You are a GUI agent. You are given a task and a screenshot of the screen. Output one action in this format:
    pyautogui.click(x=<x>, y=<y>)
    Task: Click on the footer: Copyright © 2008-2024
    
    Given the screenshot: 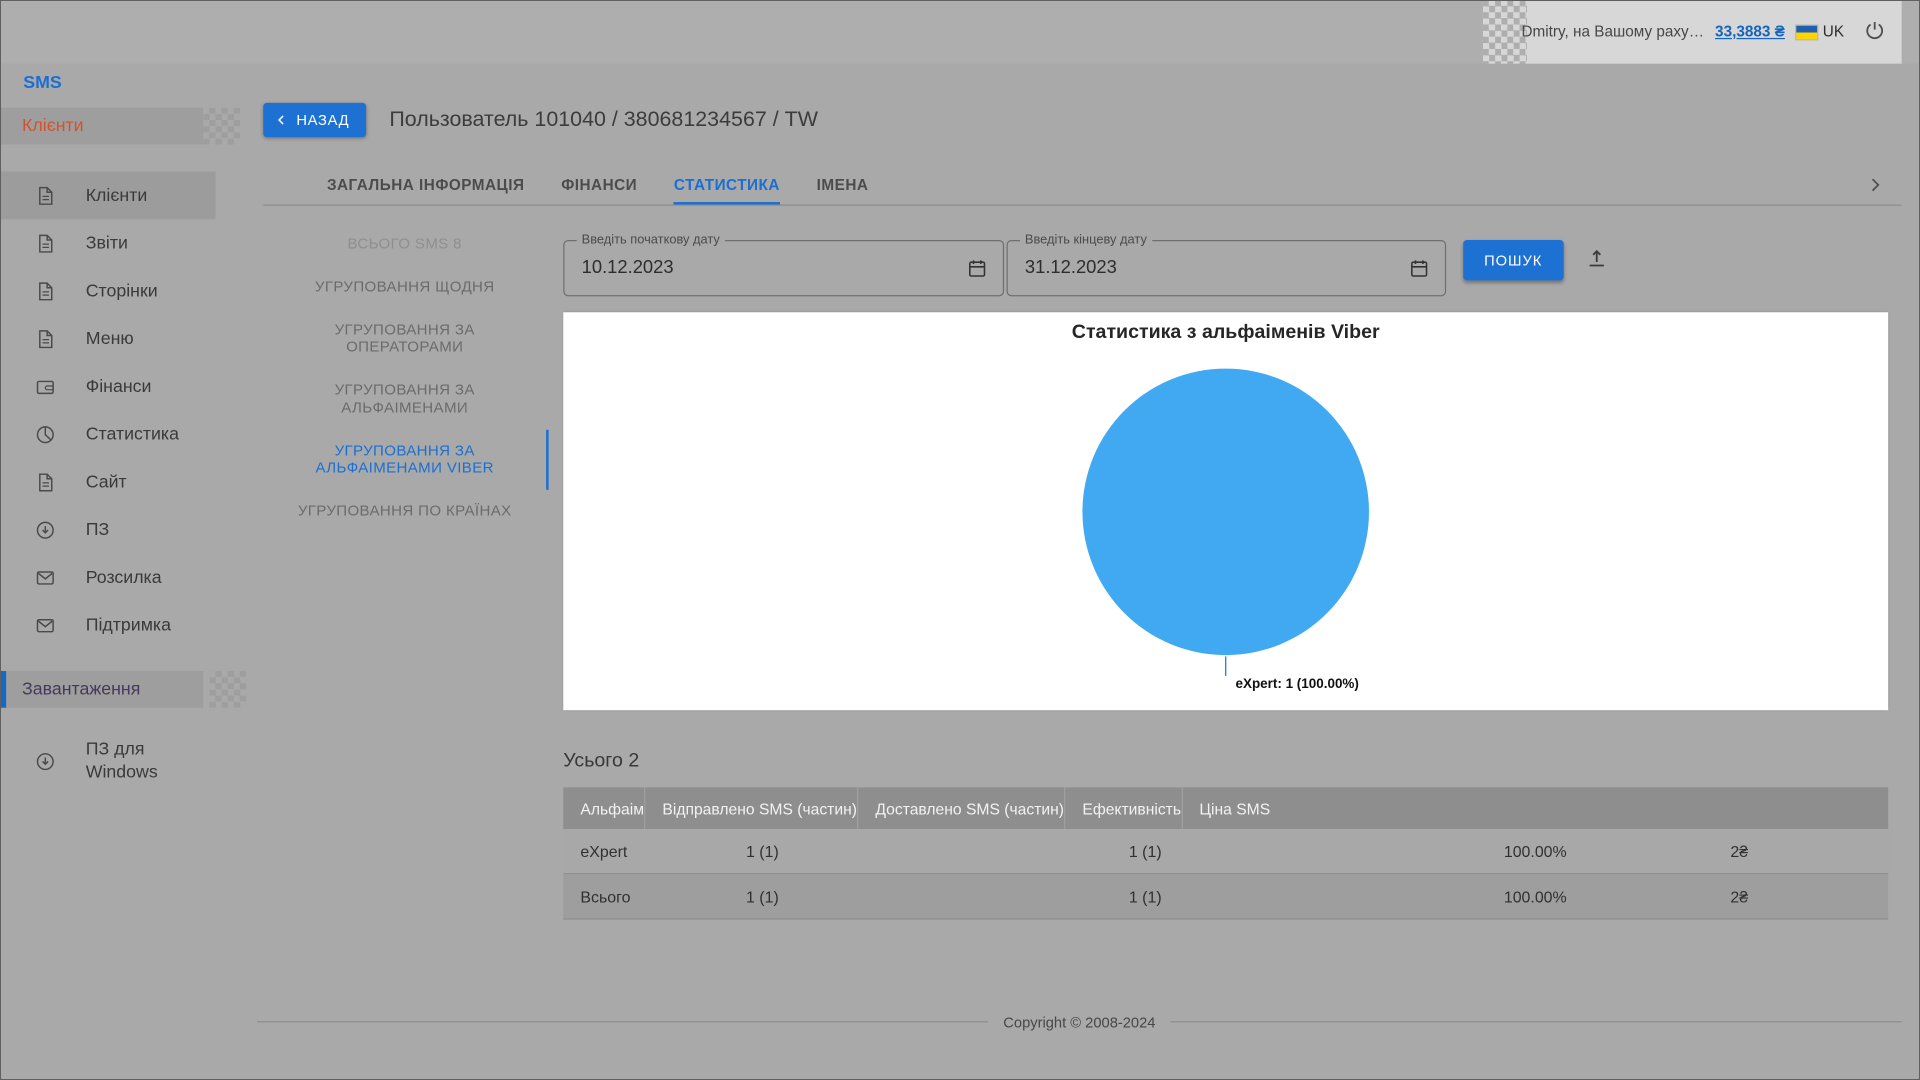 What is the action you would take?
    pyautogui.click(x=1079, y=1022)
    